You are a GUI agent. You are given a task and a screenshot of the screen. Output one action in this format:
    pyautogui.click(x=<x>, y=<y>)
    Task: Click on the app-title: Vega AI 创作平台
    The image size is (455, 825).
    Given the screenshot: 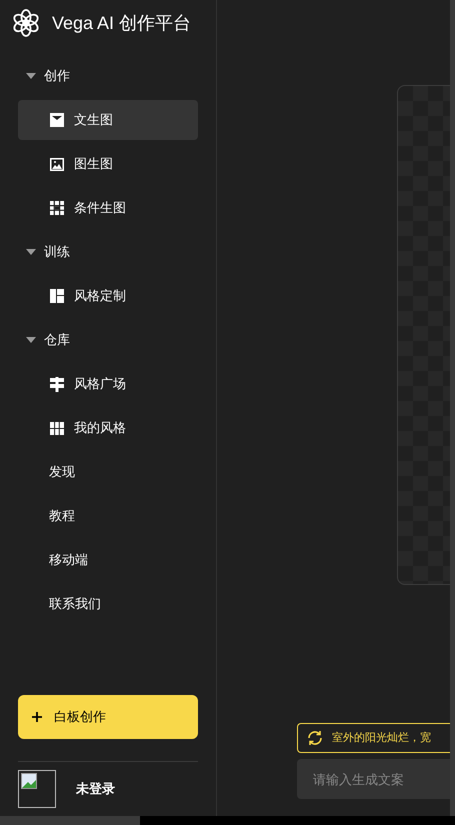 What is the action you would take?
    pyautogui.click(x=122, y=23)
    